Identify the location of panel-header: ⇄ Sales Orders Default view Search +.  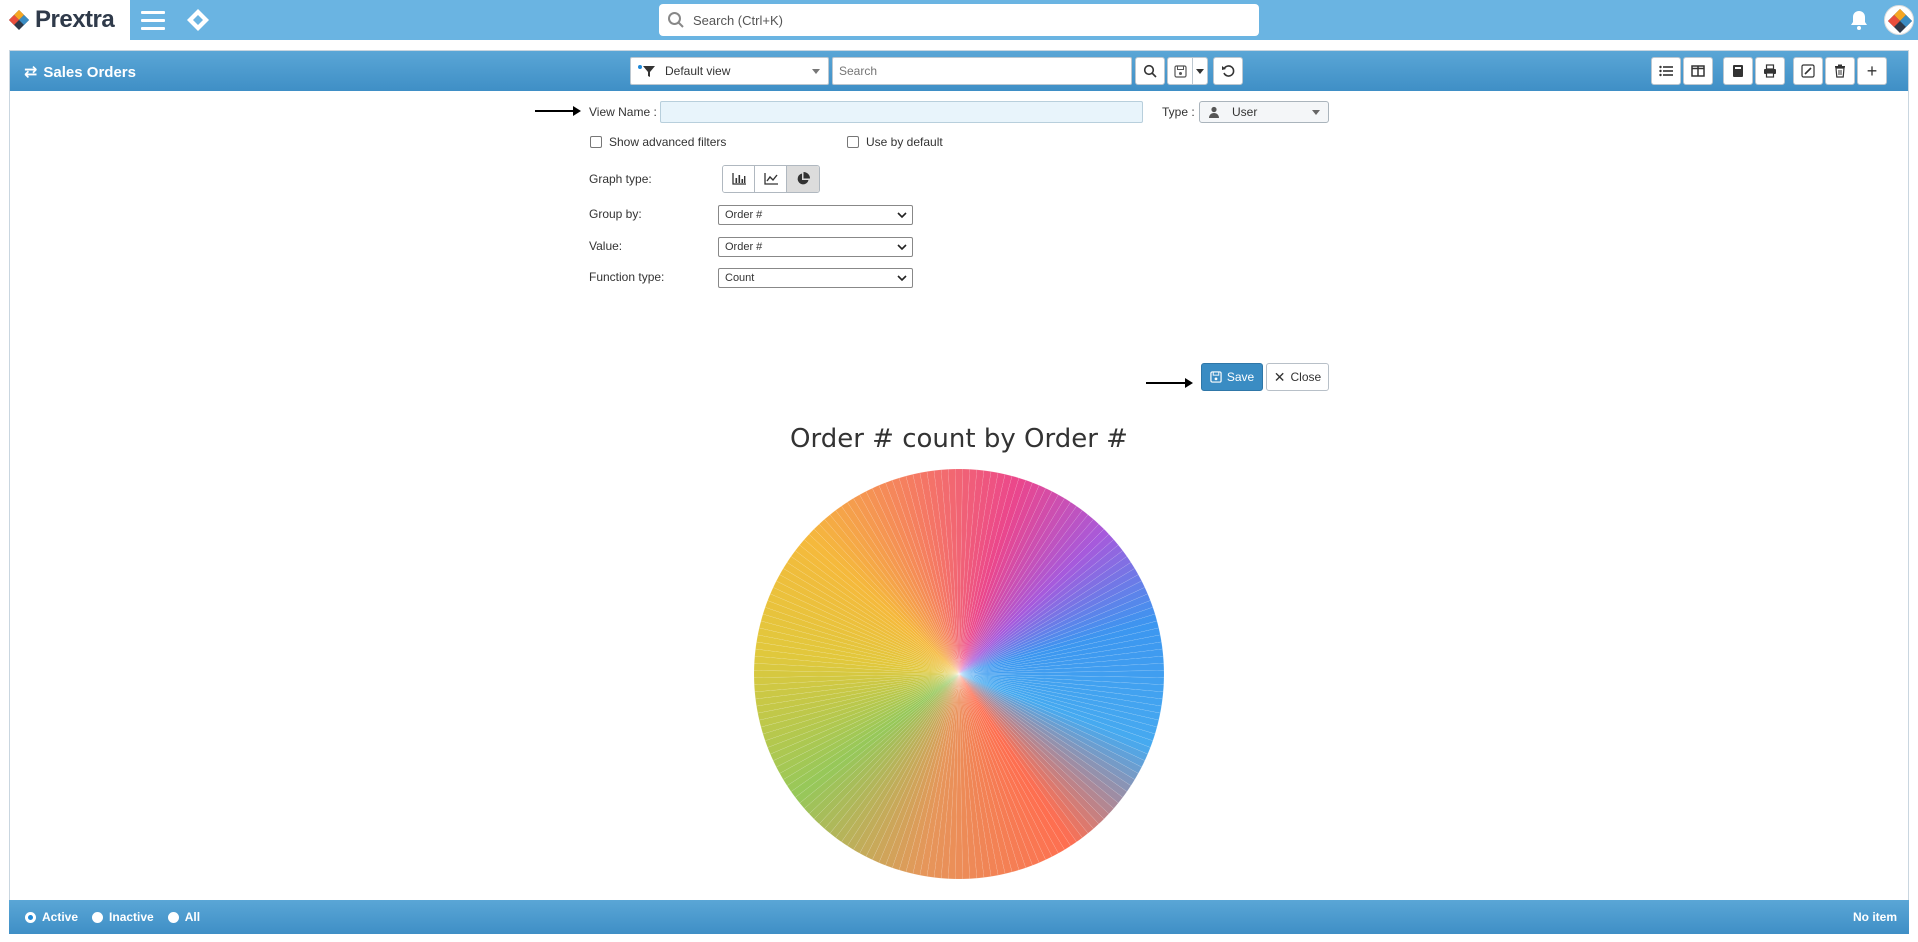
(959, 71).